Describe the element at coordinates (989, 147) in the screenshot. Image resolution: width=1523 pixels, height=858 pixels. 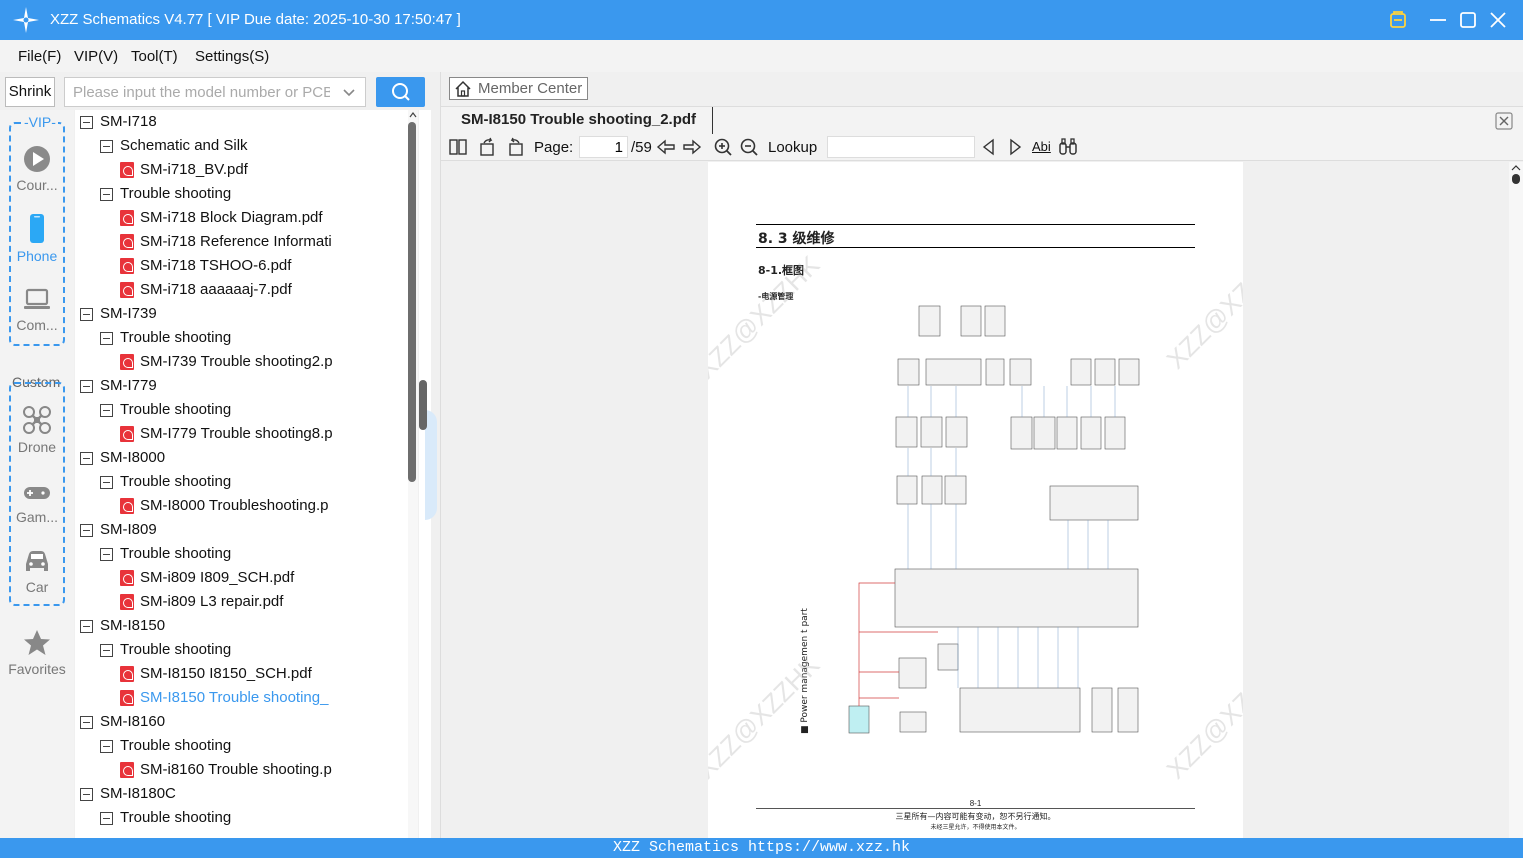
I see `find-previous-icon` at that location.